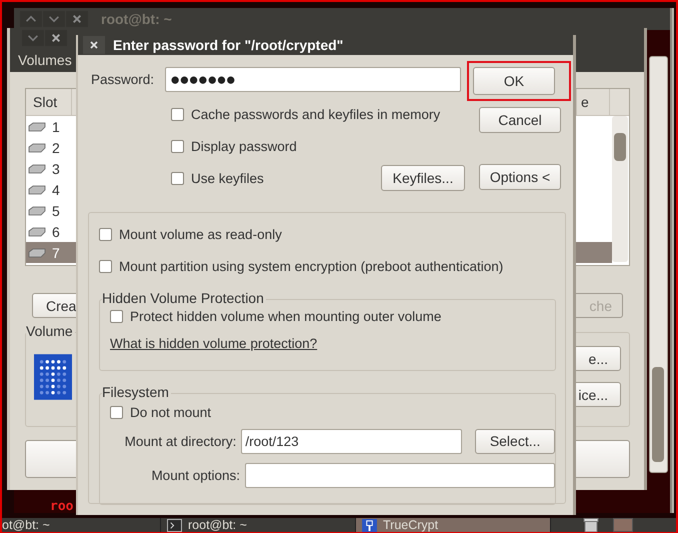 The width and height of the screenshot is (678, 533). What do you see at coordinates (286, 316) in the screenshot?
I see `checkbox-label: Protect hidden volume when mounting outer volume` at bounding box center [286, 316].